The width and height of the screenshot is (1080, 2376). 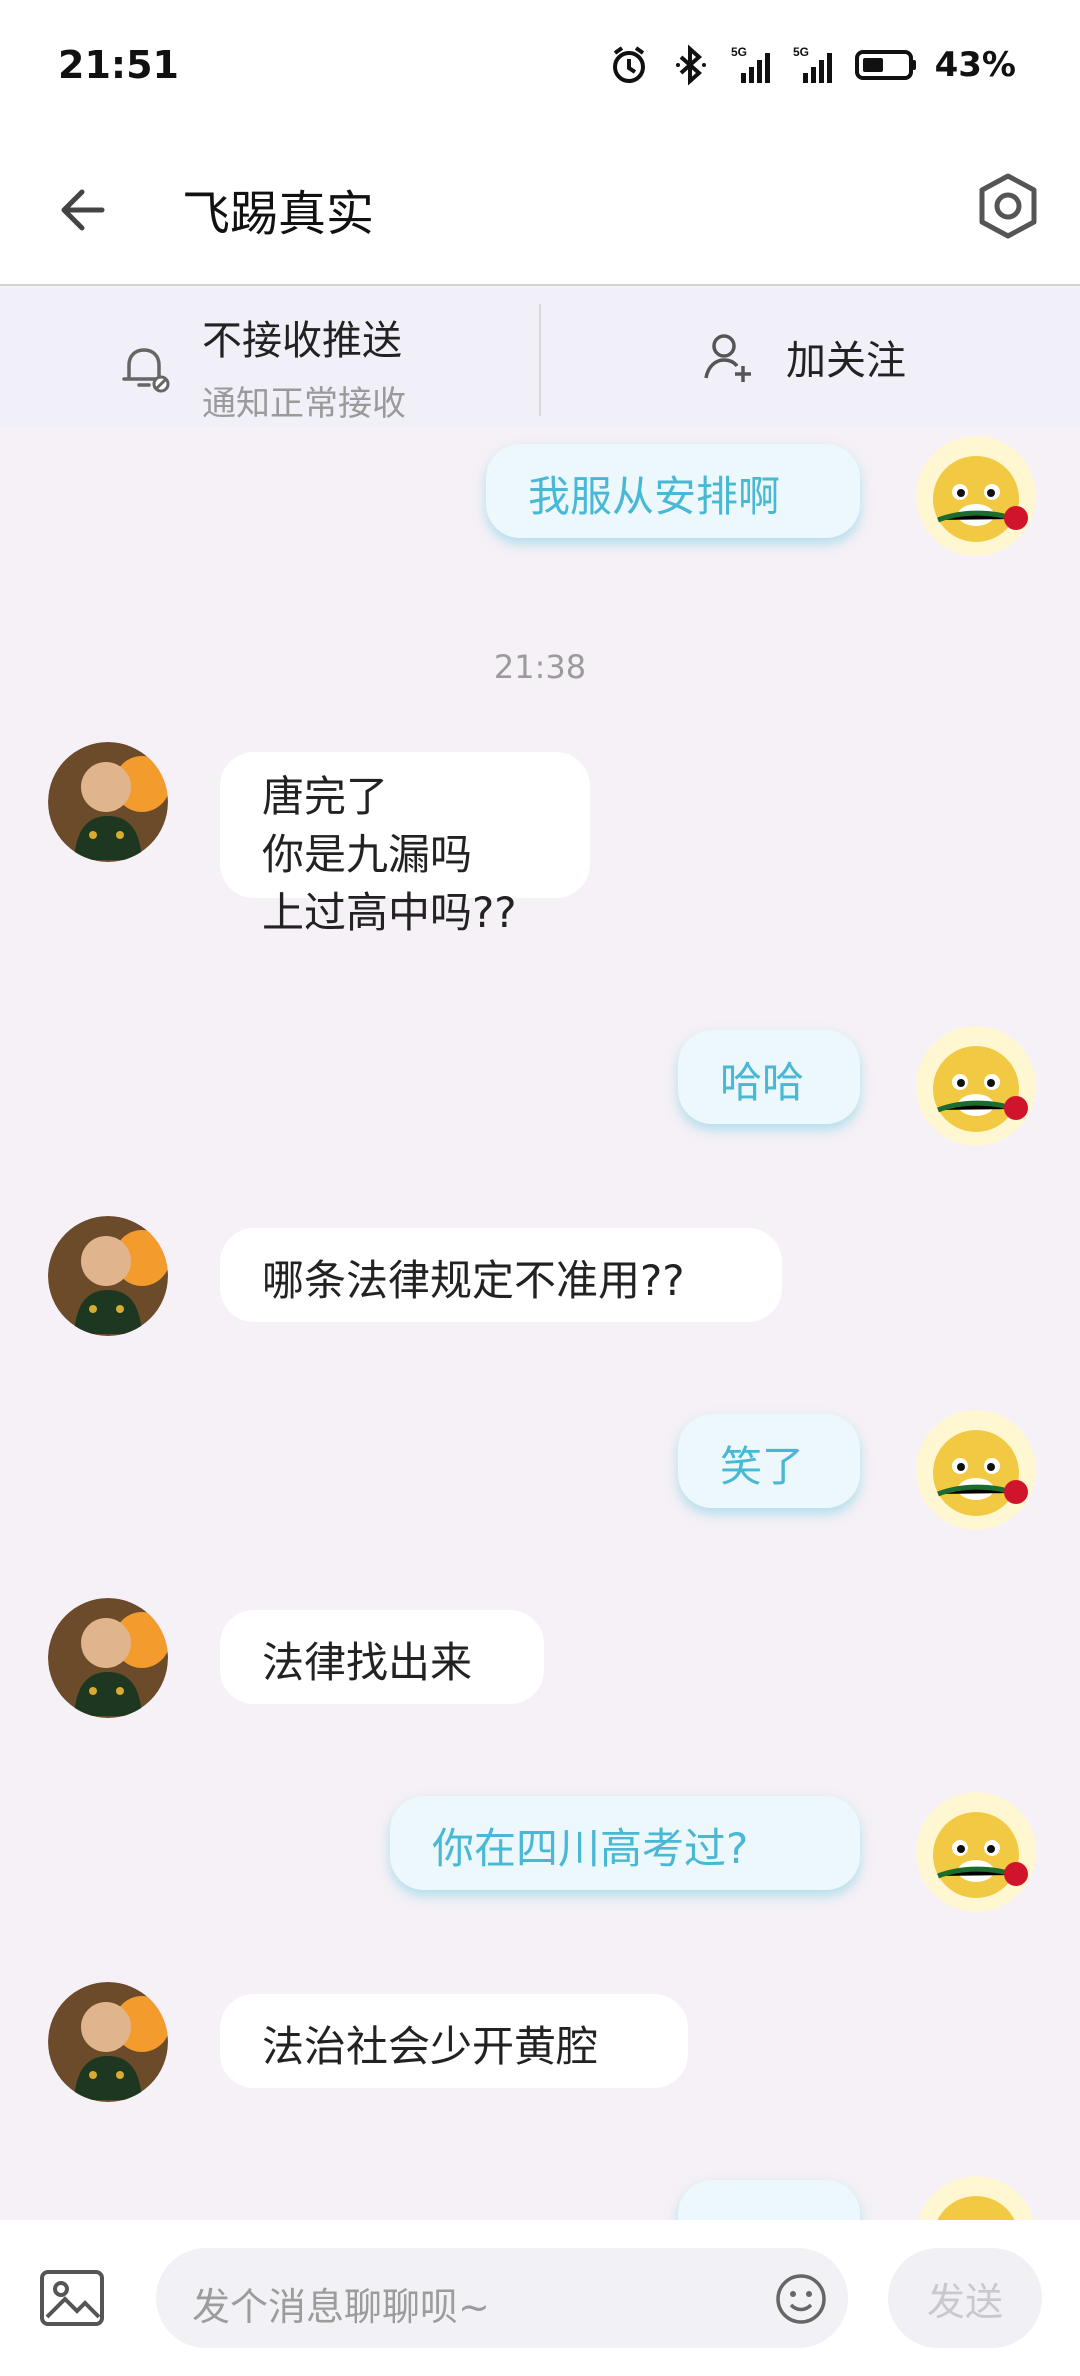 What do you see at coordinates (473, 1280) in the screenshot?
I see `message-text: 哪条法律规定不准用??` at bounding box center [473, 1280].